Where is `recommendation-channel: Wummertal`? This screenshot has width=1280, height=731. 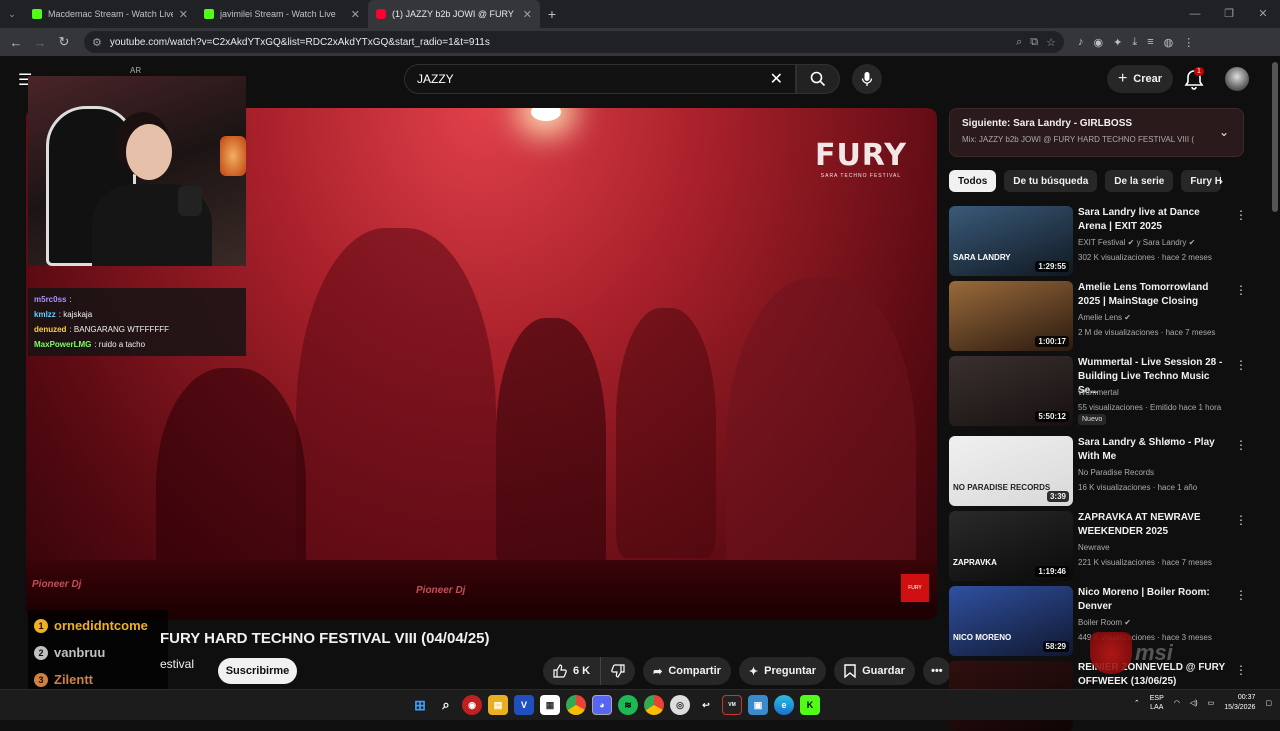 recommendation-channel: Wummertal is located at coordinates (1098, 392).